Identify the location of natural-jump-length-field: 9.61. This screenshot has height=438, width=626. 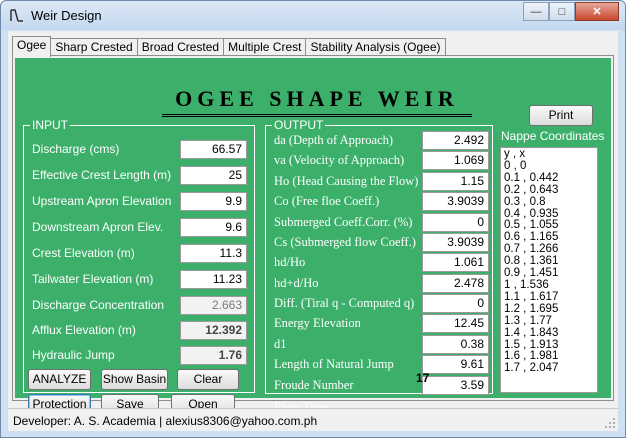
(455, 364).